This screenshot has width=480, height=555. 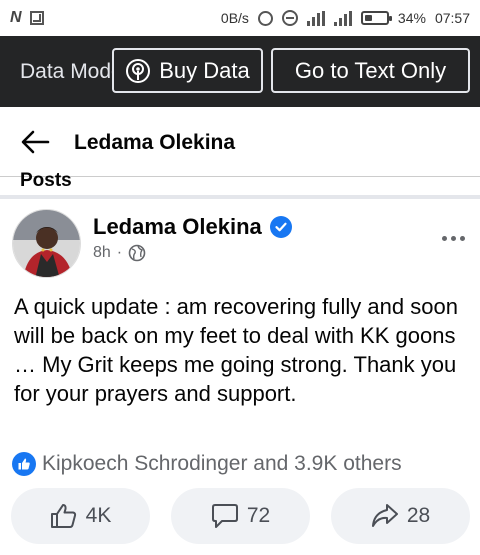 What do you see at coordinates (36, 18) in the screenshot?
I see `screenshot-icon` at bounding box center [36, 18].